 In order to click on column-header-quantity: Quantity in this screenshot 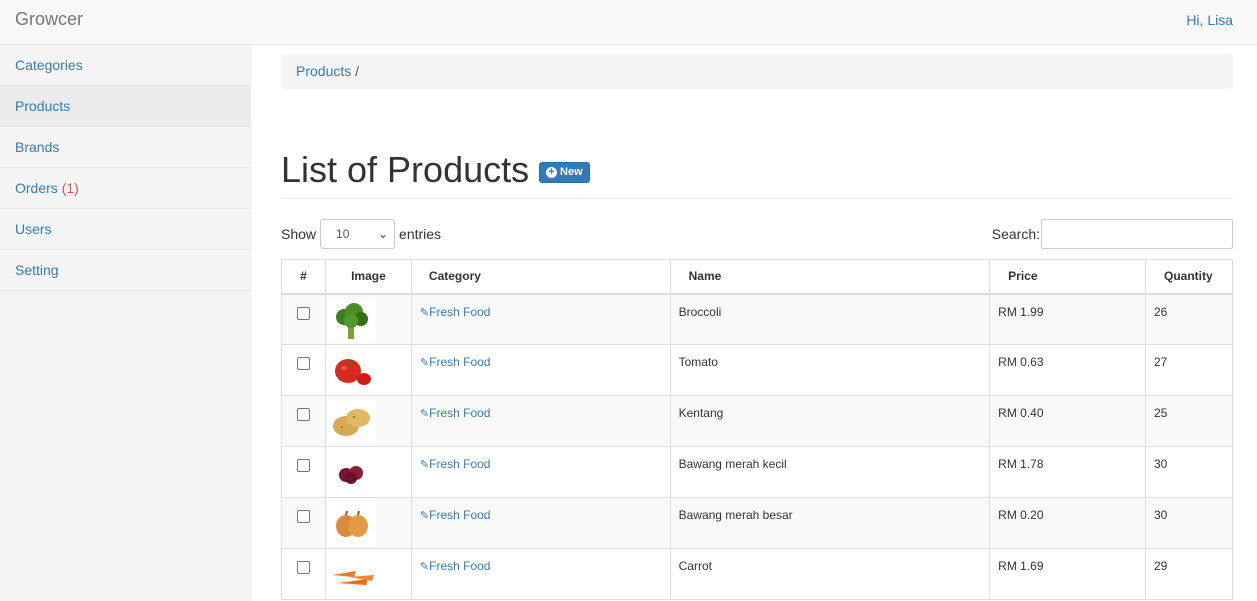, I will do `click(1189, 277)`.